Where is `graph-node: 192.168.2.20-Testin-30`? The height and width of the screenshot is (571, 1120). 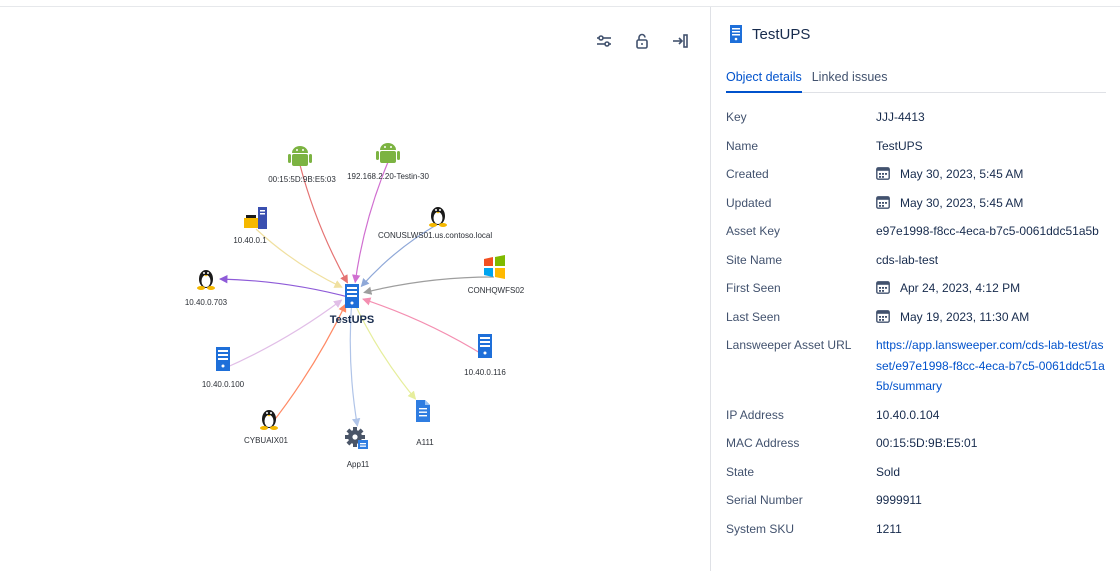 graph-node: 192.168.2.20-Testin-30 is located at coordinates (388, 162).